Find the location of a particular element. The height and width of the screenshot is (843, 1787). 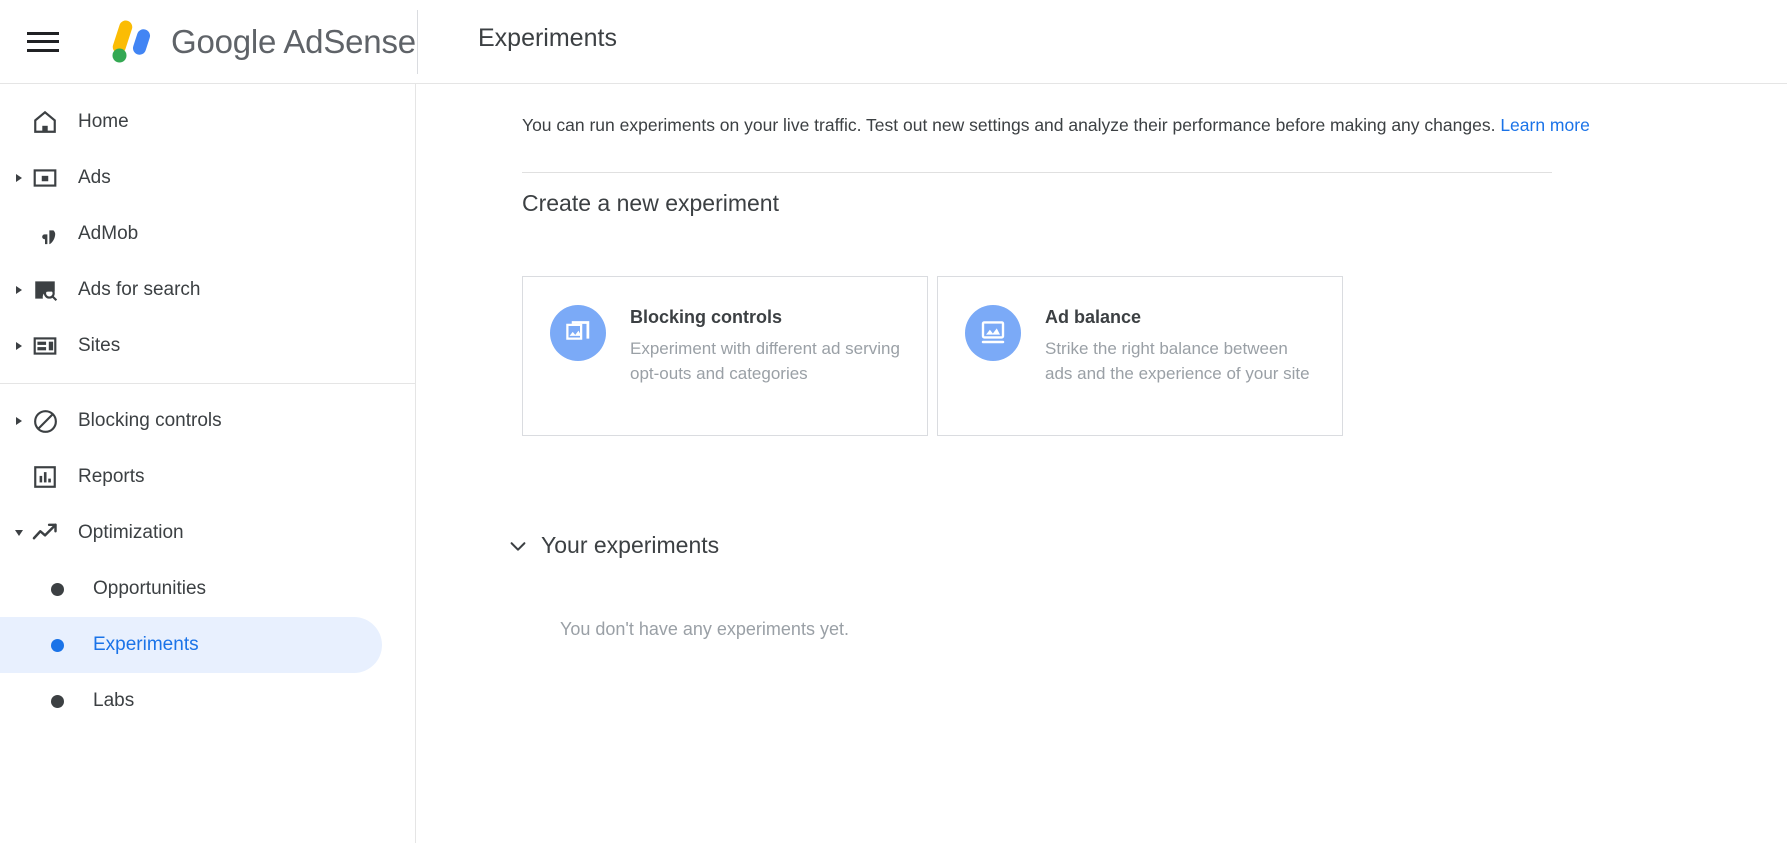

collapse-arrow-icon is located at coordinates (19, 533).